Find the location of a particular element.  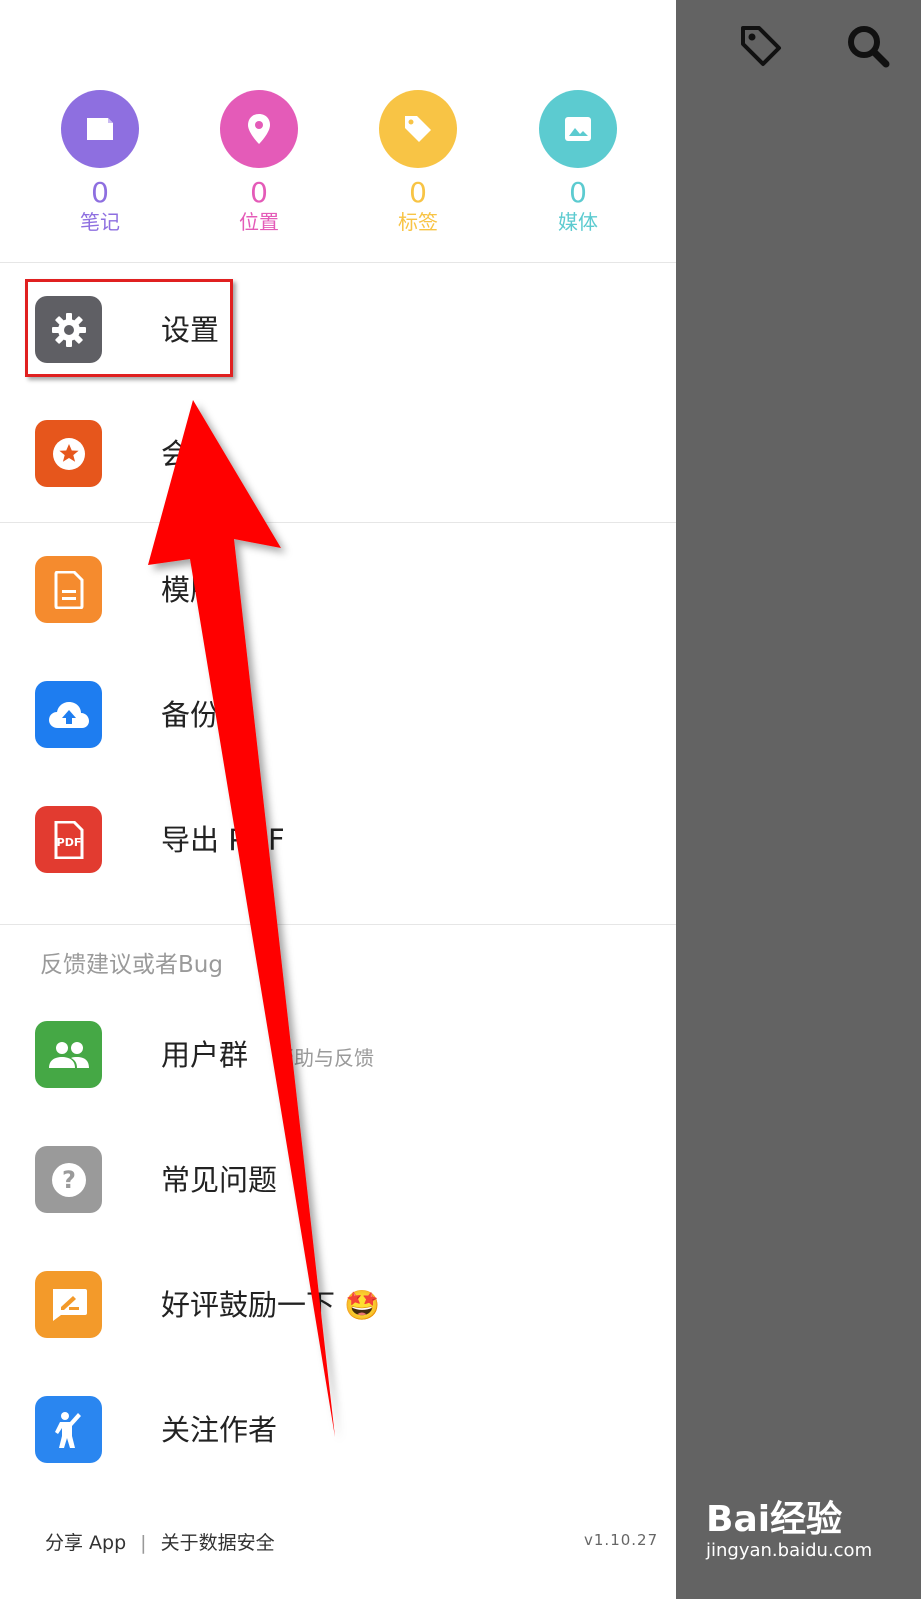

stat-media: 0 媒体 is located at coordinates (578, 162).